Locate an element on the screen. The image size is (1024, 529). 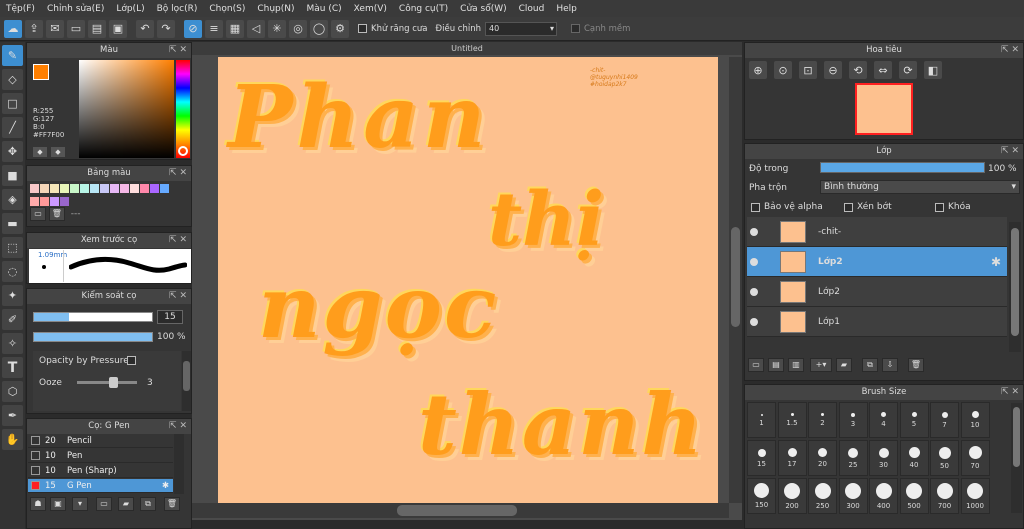
brush-size-option: 50 is located at coordinates (944, 458).